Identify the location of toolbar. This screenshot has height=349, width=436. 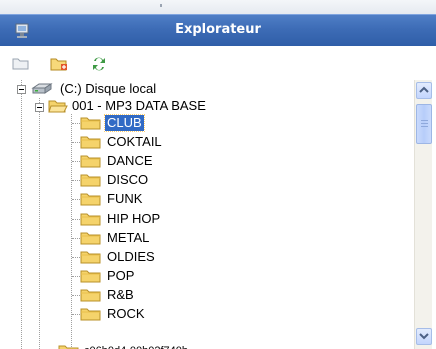
(218, 63).